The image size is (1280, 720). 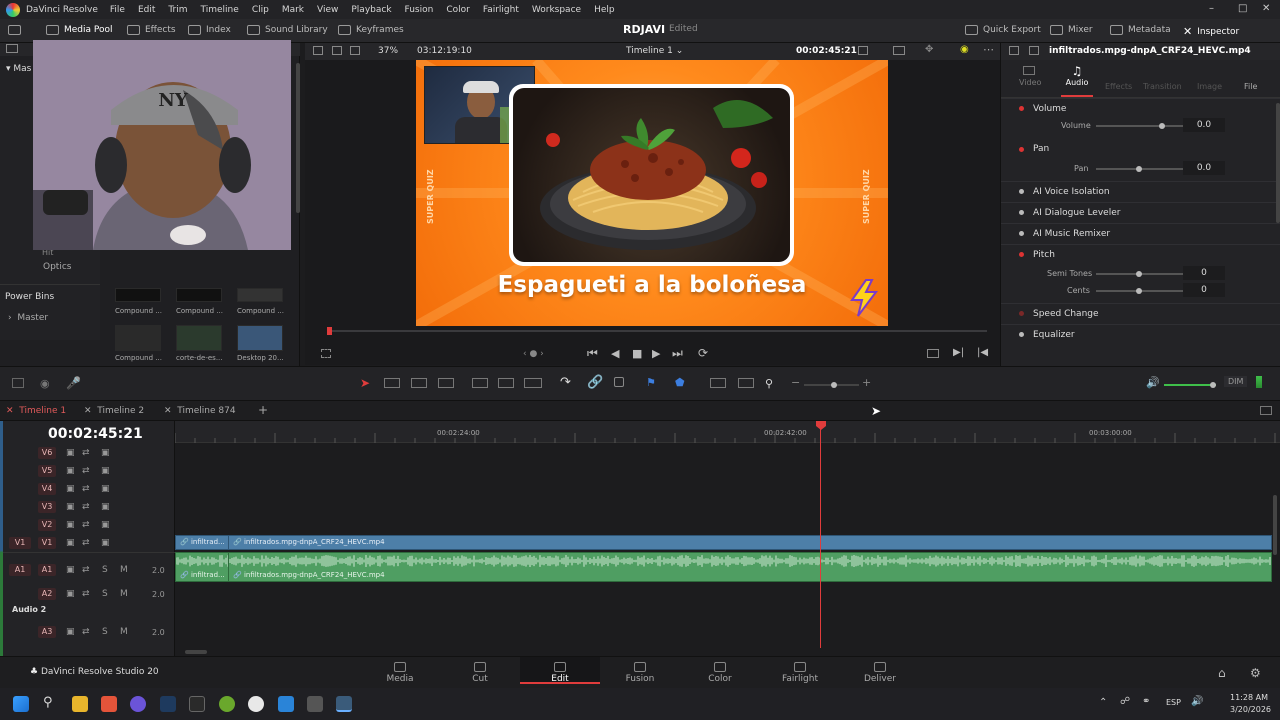 I want to click on volume-enable-icon, so click(x=1021, y=108).